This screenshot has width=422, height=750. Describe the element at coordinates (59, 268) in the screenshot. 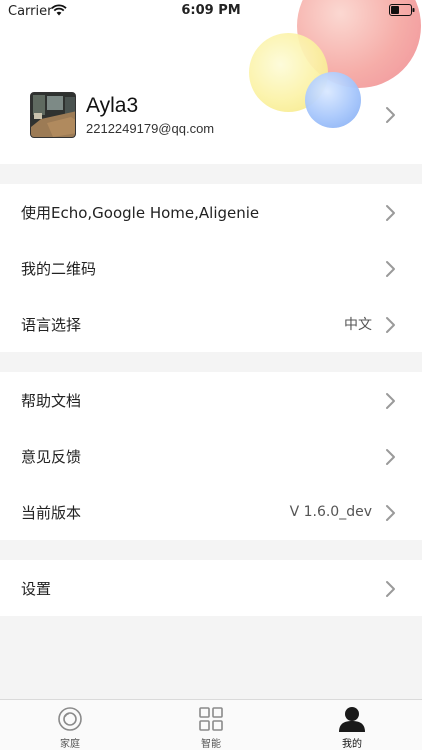

I see `menu-item-label: 我的二维码` at that location.